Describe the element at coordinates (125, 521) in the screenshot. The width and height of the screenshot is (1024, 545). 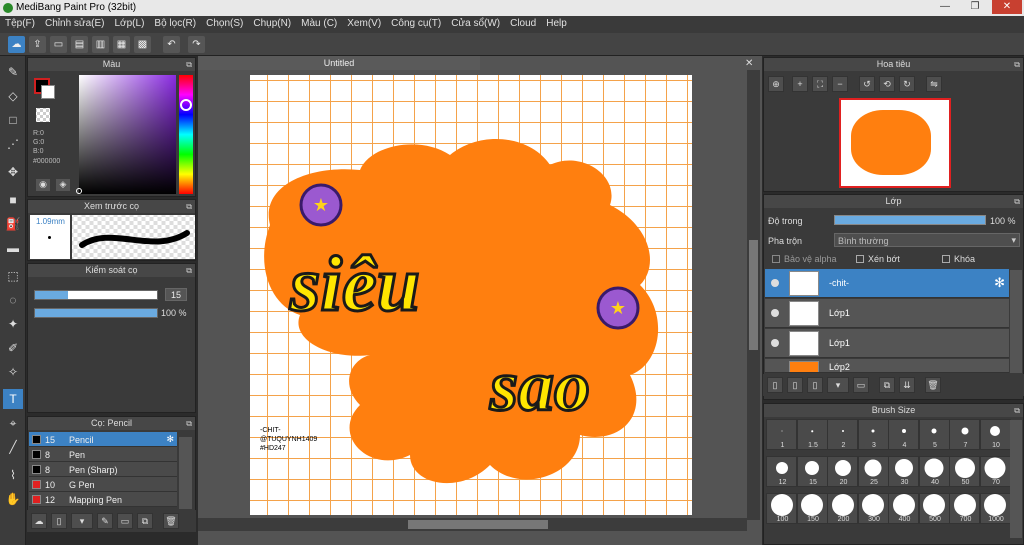
I see `folder-icon: ▭` at that location.